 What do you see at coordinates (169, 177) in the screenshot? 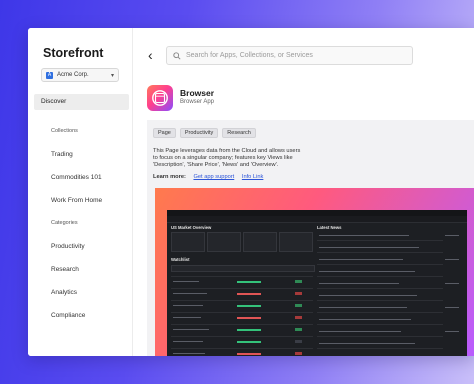
I see `learn-more-label: Learn more:` at bounding box center [169, 177].